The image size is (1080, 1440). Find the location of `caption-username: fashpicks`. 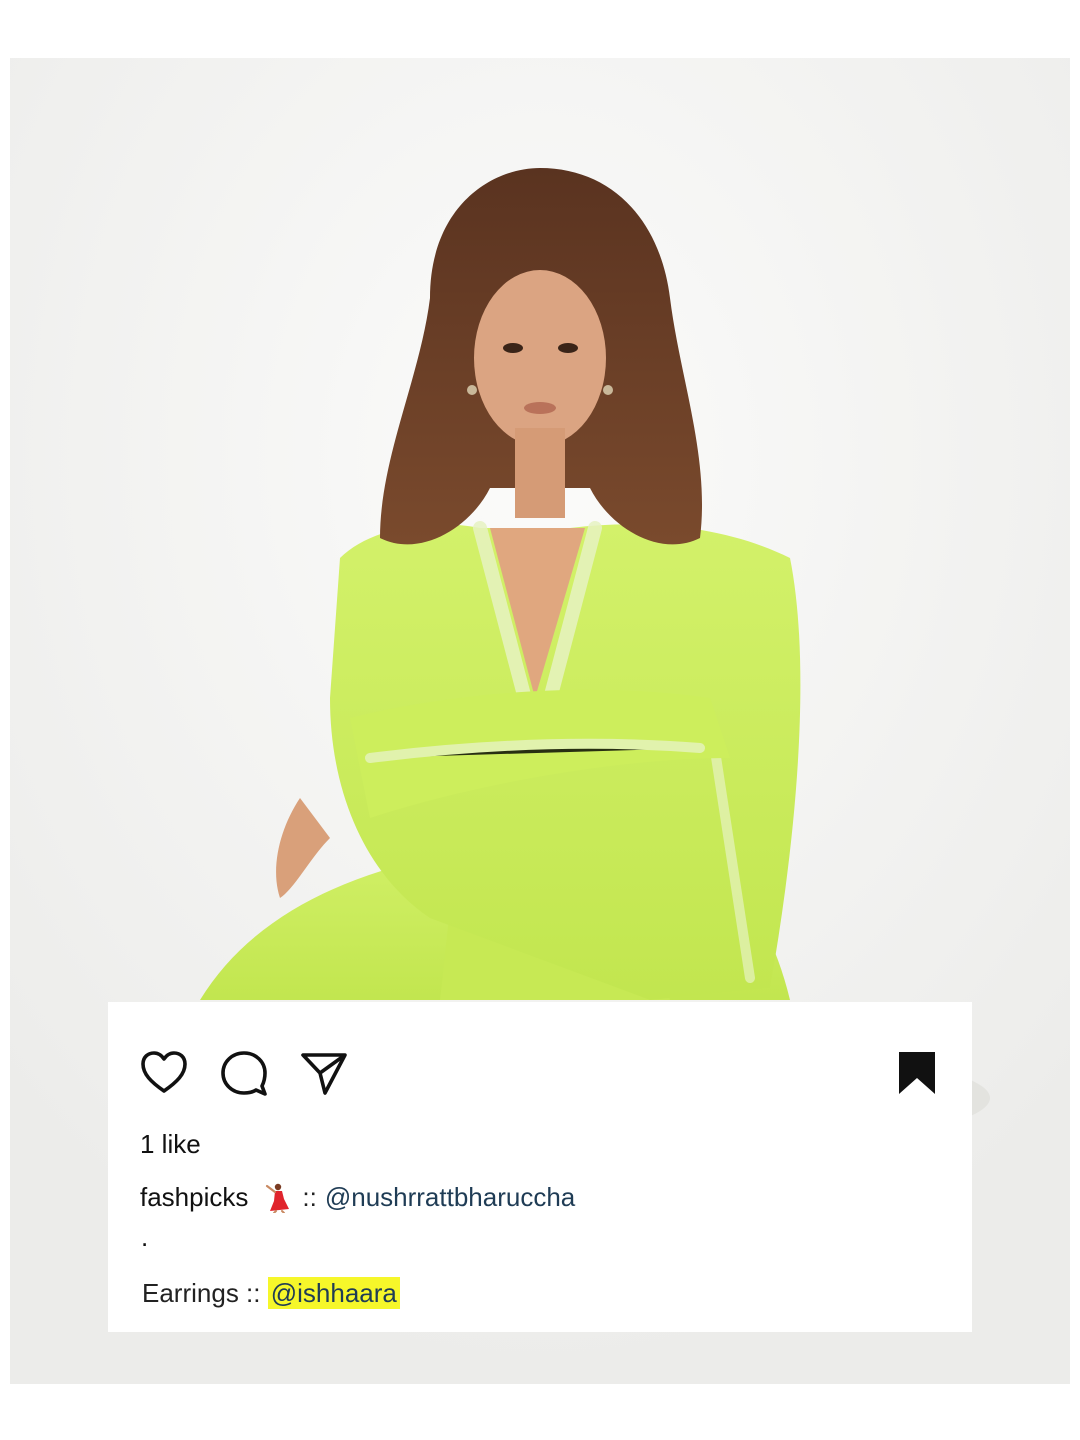

caption-username: fashpicks is located at coordinates (194, 1197).